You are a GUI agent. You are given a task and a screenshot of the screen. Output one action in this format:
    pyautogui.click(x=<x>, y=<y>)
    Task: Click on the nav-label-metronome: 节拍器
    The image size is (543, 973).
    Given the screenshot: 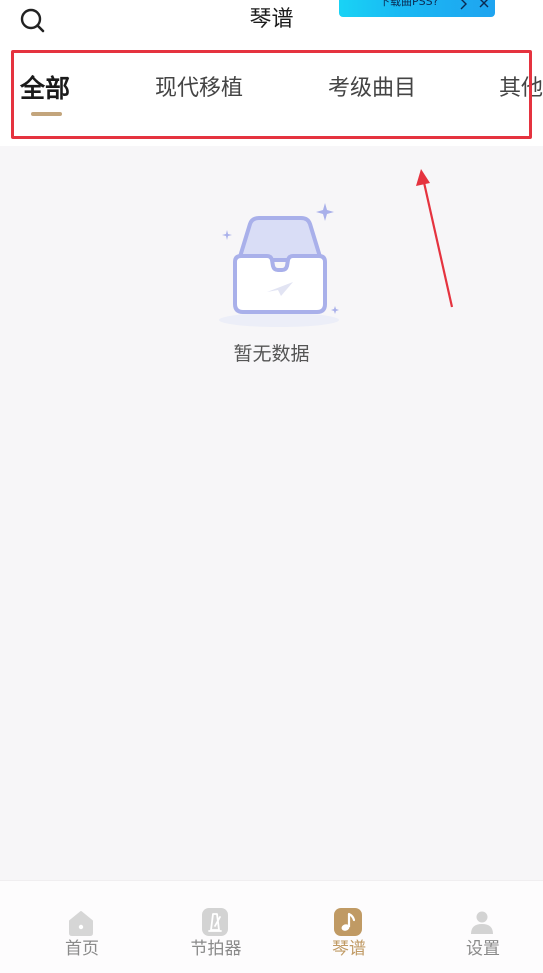 What is the action you would take?
    pyautogui.click(x=216, y=949)
    